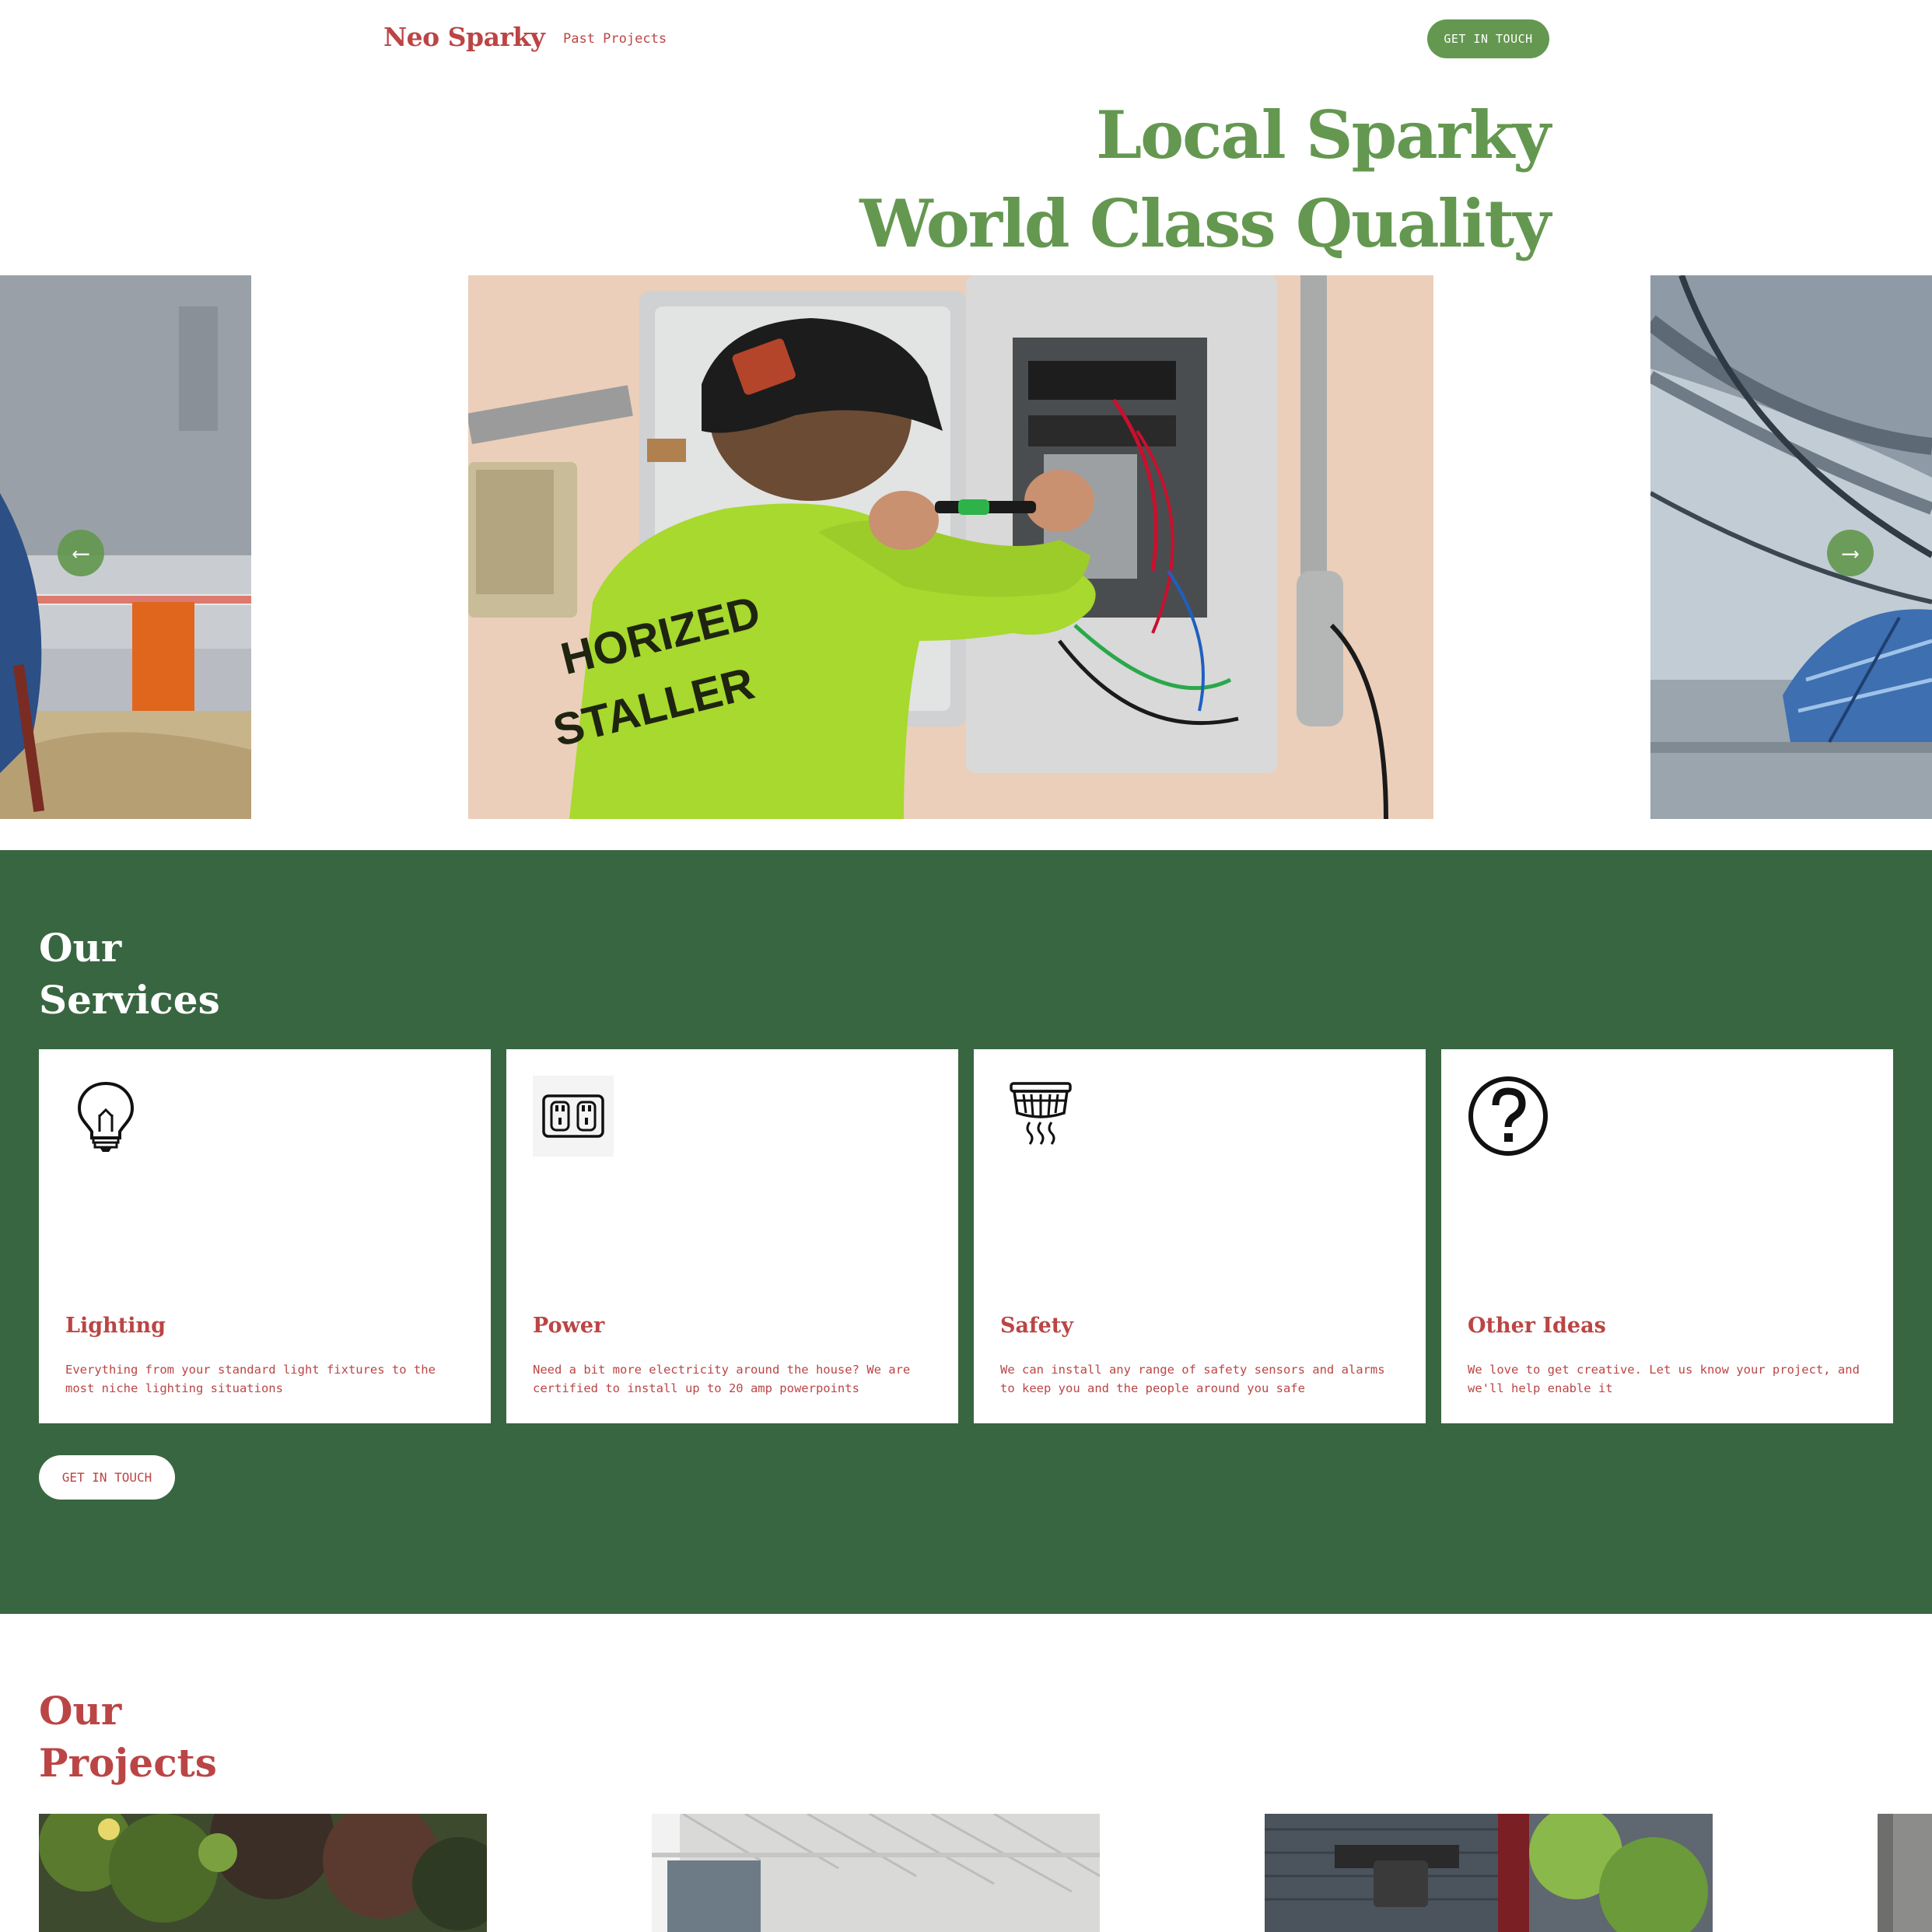  Describe the element at coordinates (129, 1000) in the screenshot. I see `services-title-line-2: Services` at that location.